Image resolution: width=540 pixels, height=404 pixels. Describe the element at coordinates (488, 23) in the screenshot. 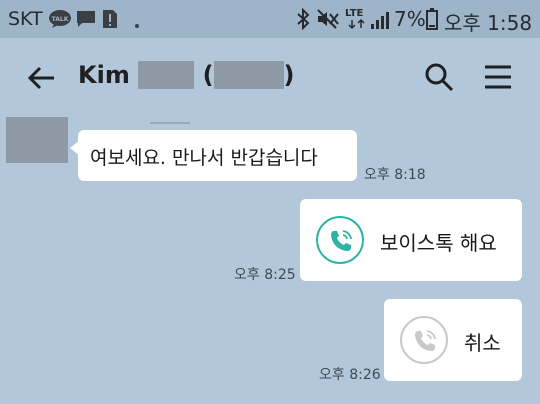

I see `status-time: 오후 1:58` at that location.